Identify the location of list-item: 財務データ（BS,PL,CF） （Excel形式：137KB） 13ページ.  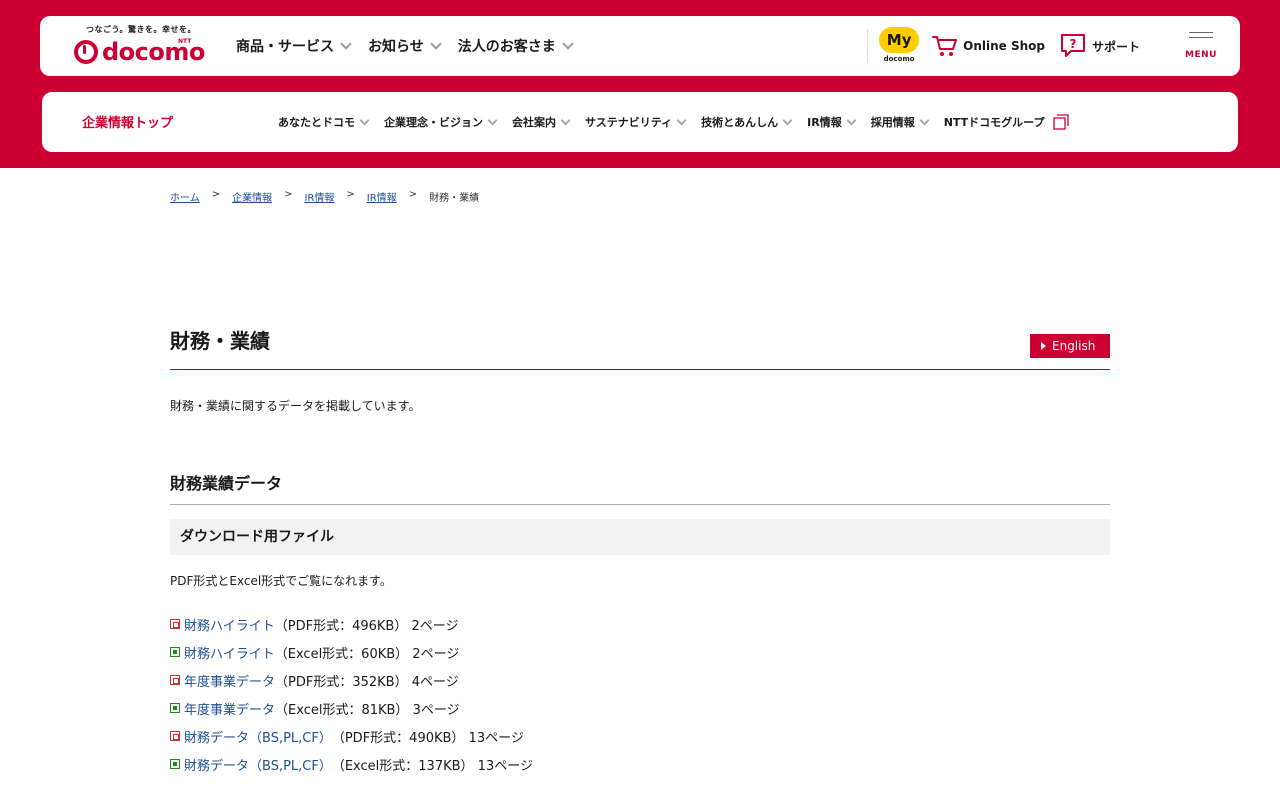
(640, 764).